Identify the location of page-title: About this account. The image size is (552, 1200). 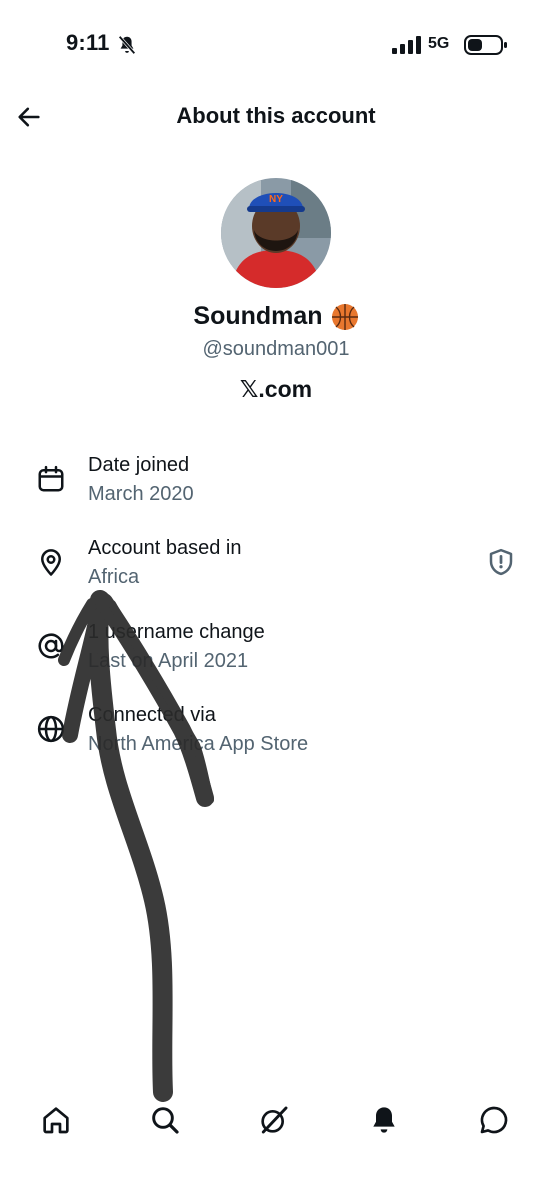
(276, 115).